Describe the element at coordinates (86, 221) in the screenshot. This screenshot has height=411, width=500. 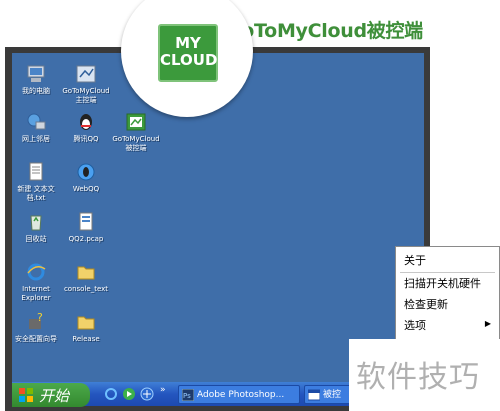
I see `file-icon` at that location.